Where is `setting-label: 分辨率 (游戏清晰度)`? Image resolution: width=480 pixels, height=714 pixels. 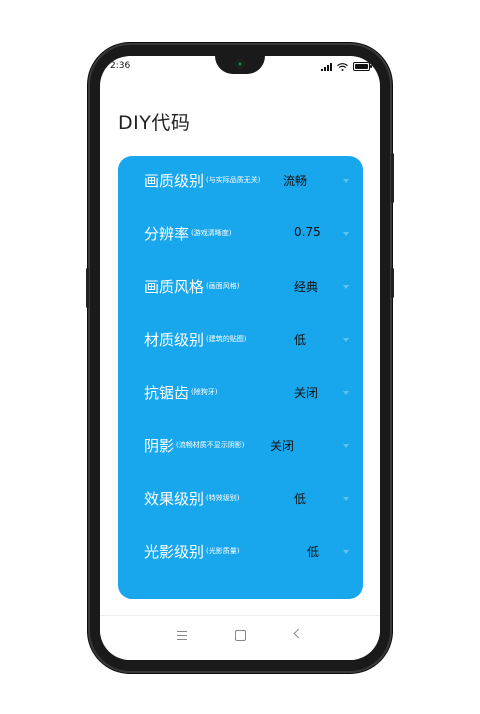 setting-label: 分辨率 (游戏清晰度) is located at coordinates (188, 234).